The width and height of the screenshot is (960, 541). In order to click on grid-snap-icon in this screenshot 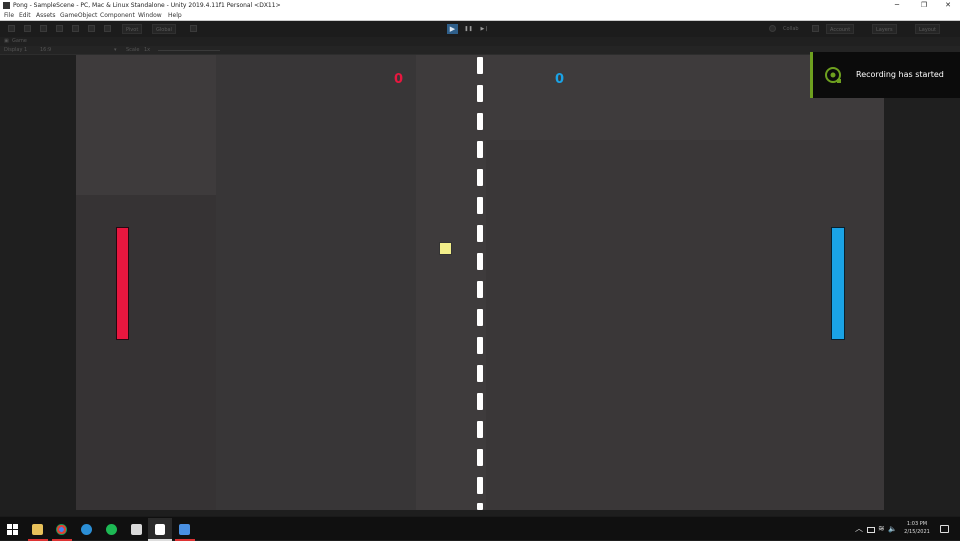, I will do `click(193, 28)`.